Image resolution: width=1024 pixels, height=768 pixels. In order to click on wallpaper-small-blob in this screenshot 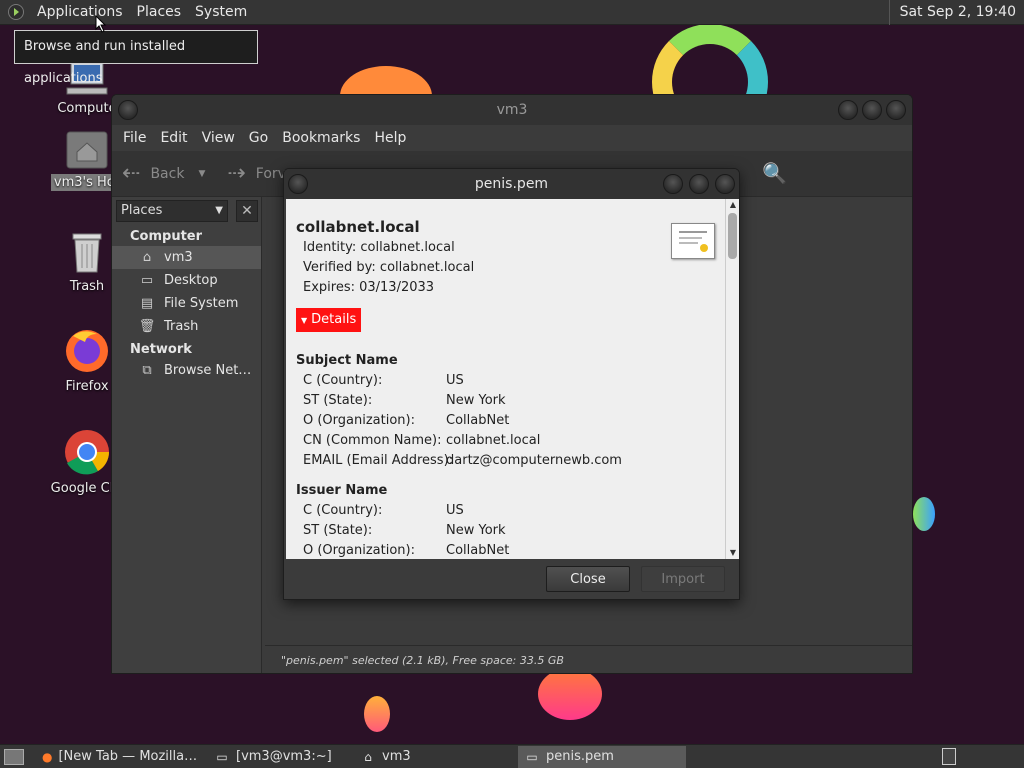, I will do `click(377, 714)`.